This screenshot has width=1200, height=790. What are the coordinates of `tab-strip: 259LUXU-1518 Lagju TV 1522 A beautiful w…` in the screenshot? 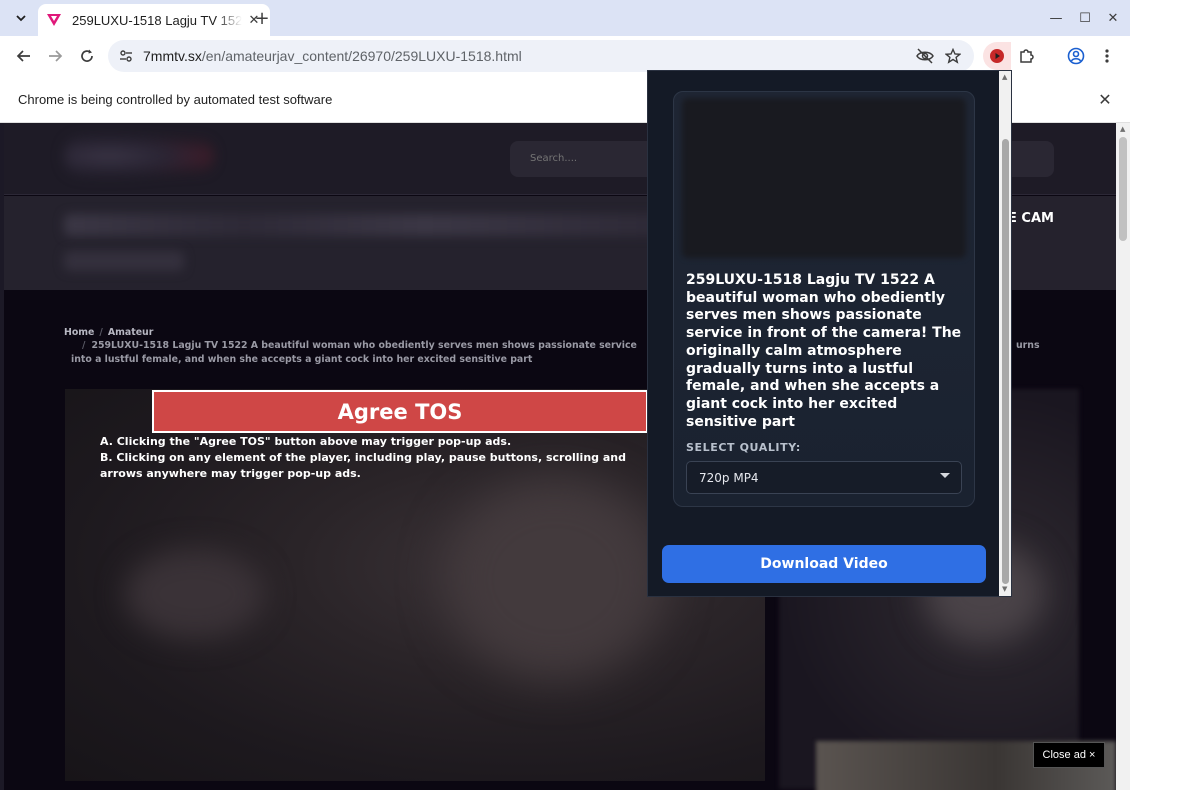 It's located at (565, 18).